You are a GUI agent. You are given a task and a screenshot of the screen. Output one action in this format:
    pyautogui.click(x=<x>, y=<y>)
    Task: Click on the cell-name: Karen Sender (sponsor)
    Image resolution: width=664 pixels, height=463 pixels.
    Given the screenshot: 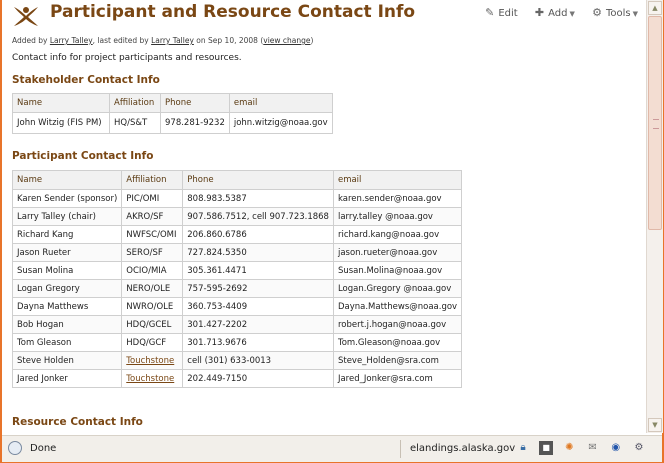 What is the action you would take?
    pyautogui.click(x=67, y=198)
    